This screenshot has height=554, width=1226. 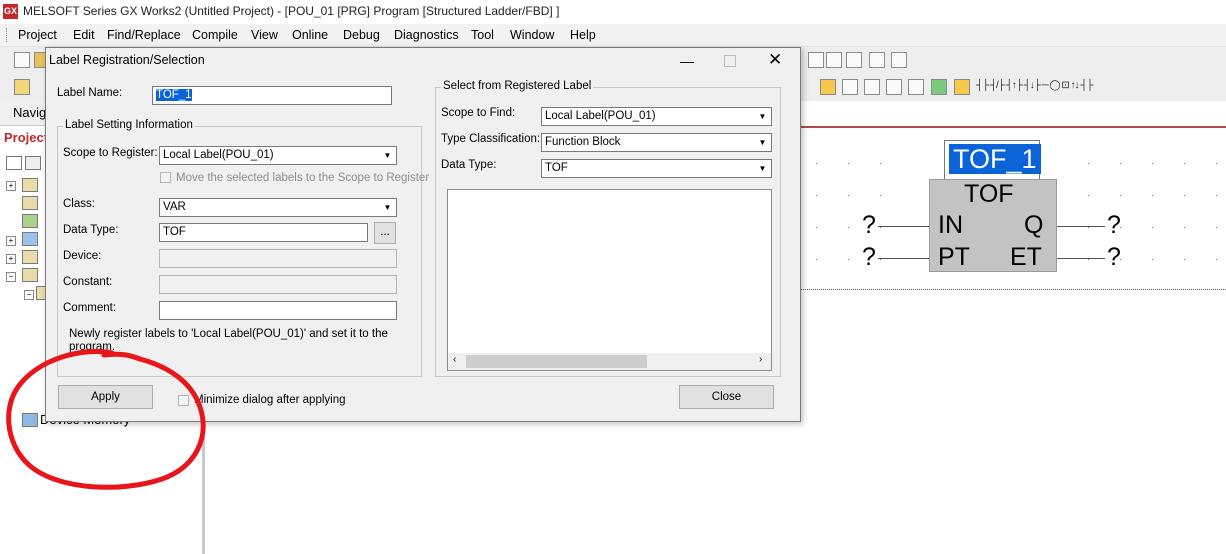 I want to click on registered-label-list, so click(x=609, y=280).